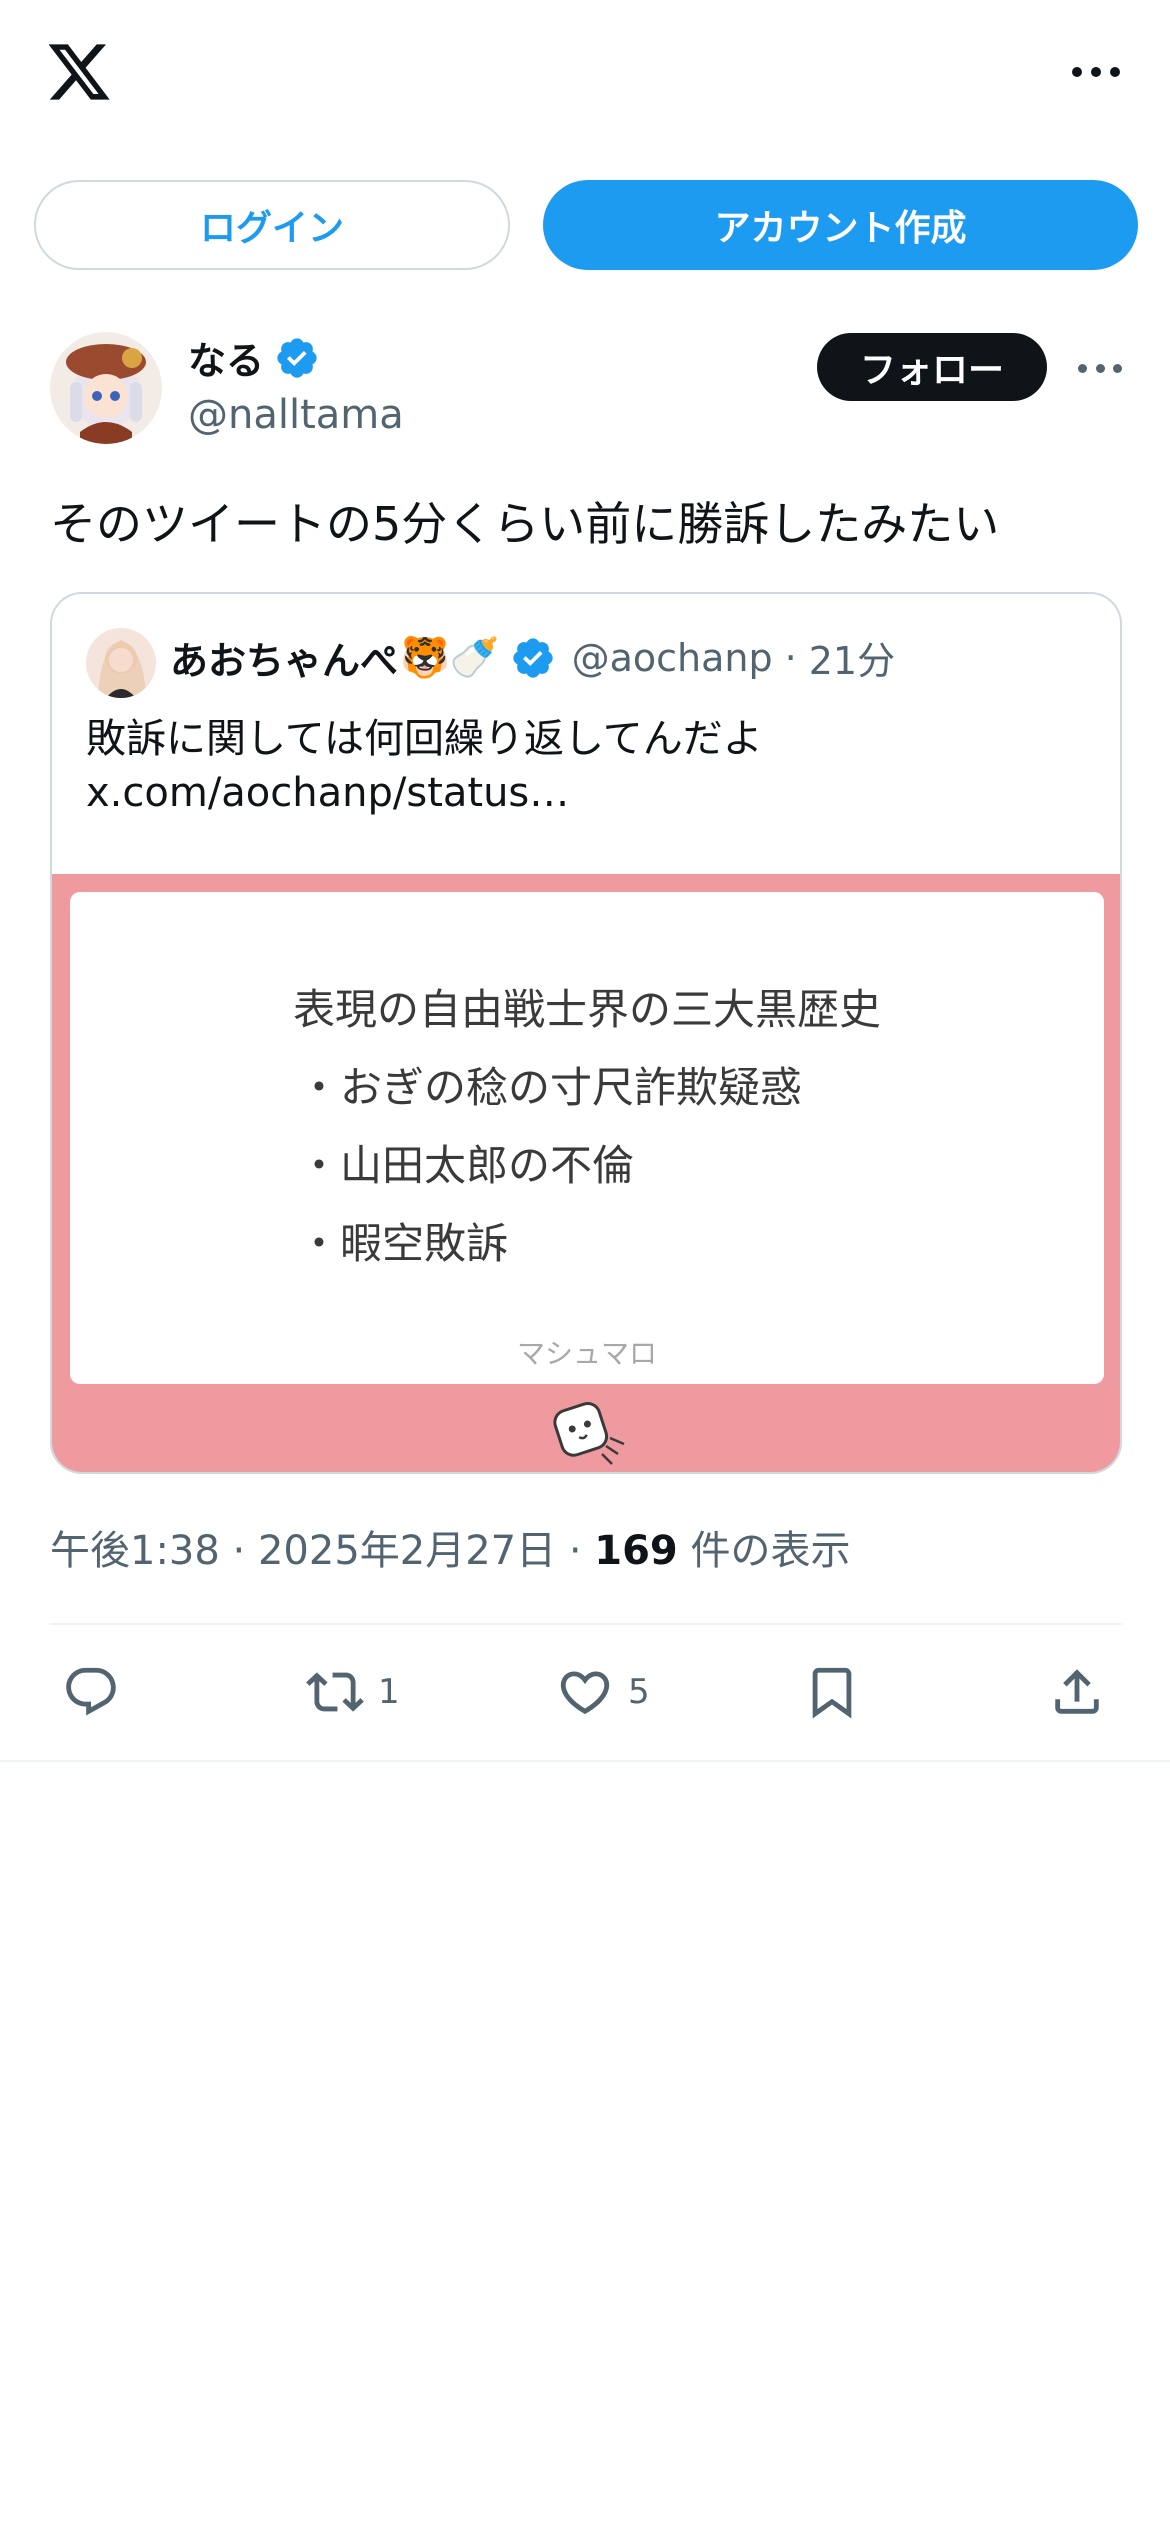 The width and height of the screenshot is (1170, 2532). I want to click on repost-button: 1, so click(353, 1692).